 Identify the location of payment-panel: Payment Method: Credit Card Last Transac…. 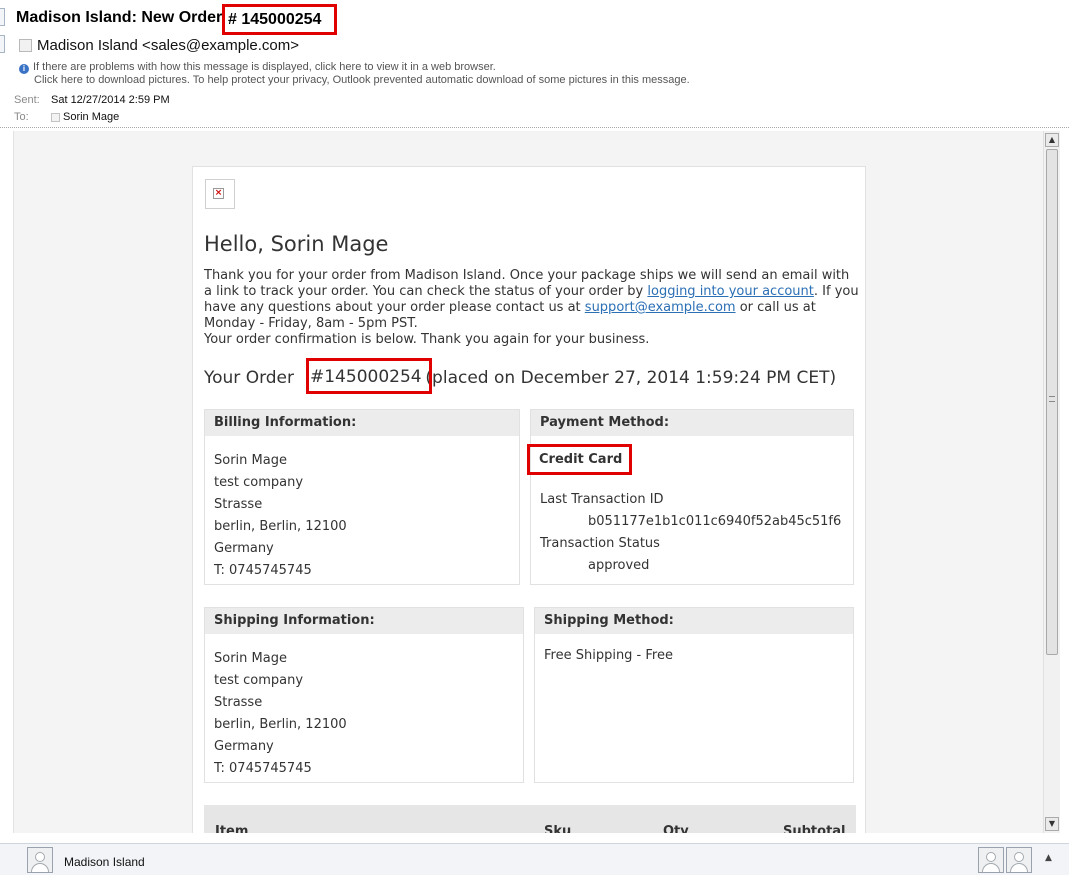
(690, 497).